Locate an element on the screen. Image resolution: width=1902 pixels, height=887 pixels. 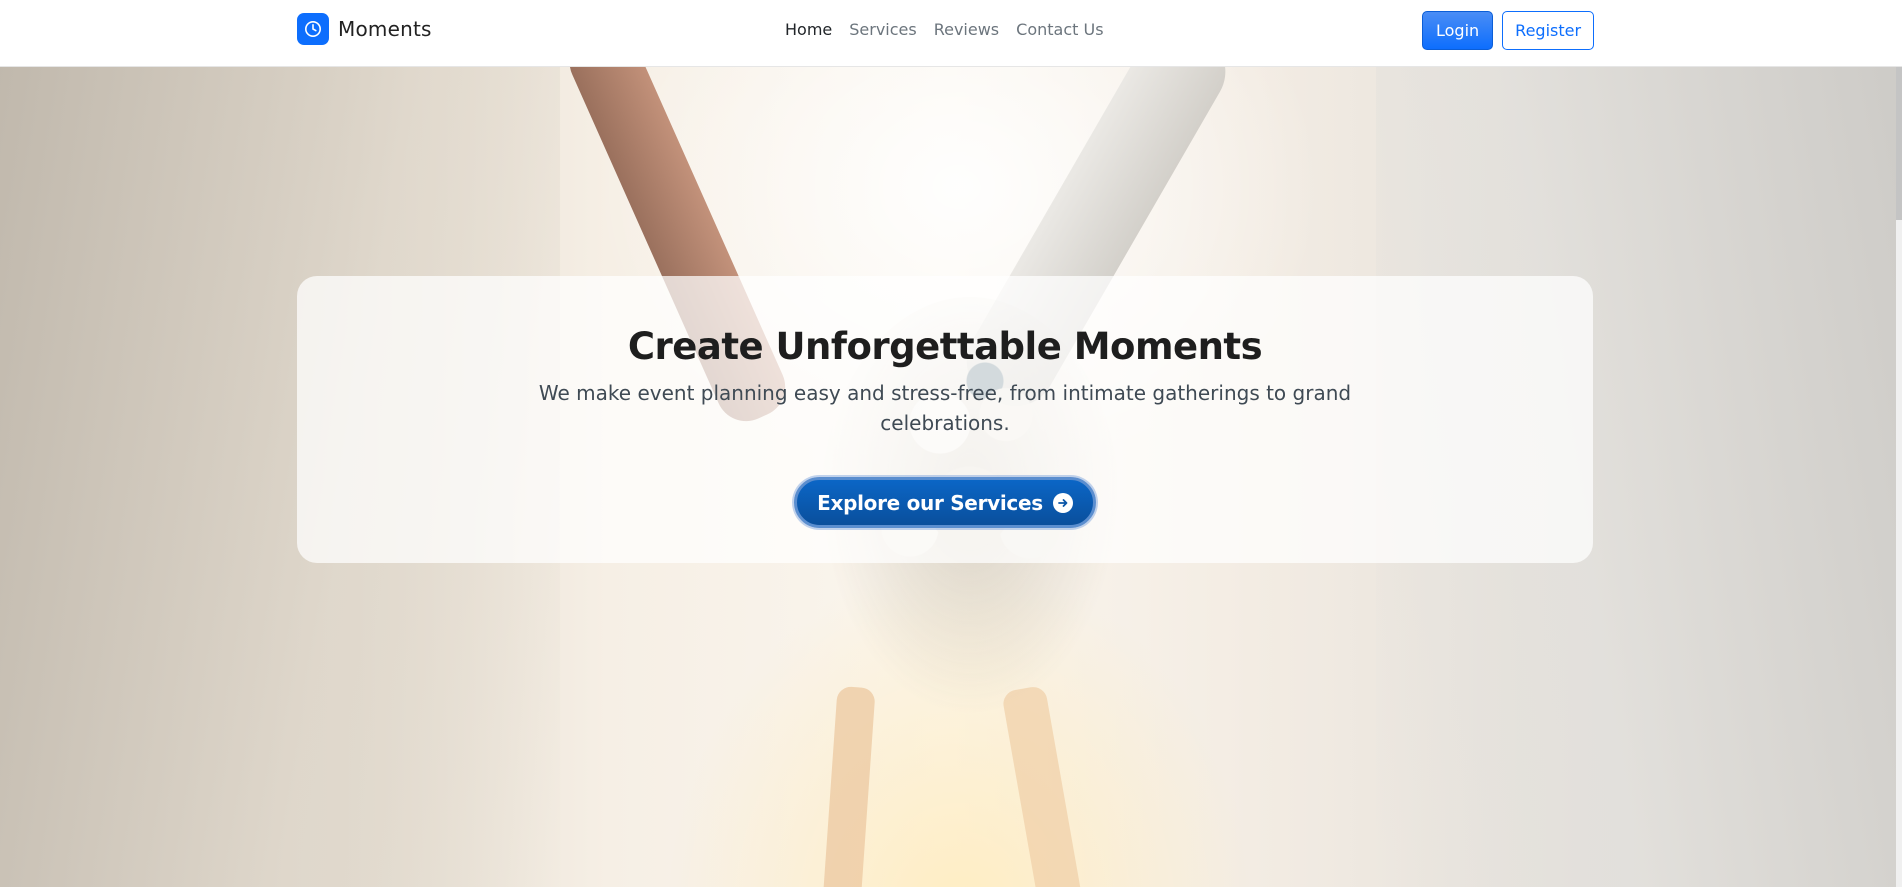
main-nav: Home Services Reviews Contact Us is located at coordinates (944, 29).